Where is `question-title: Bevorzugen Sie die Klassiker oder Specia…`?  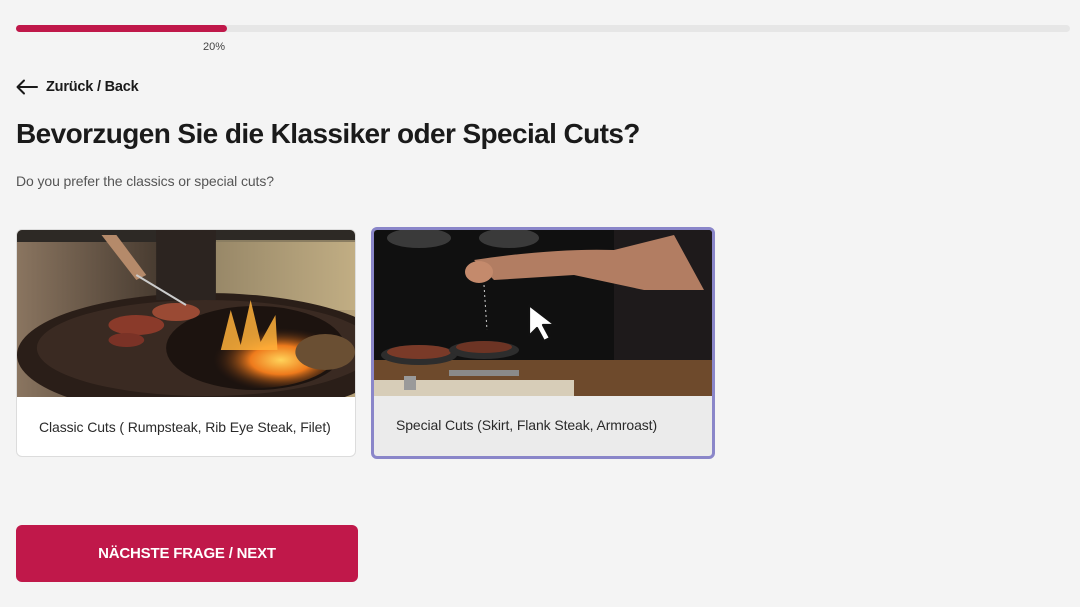
question-title: Bevorzugen Sie die Klassiker oder Specia… is located at coordinates (328, 133).